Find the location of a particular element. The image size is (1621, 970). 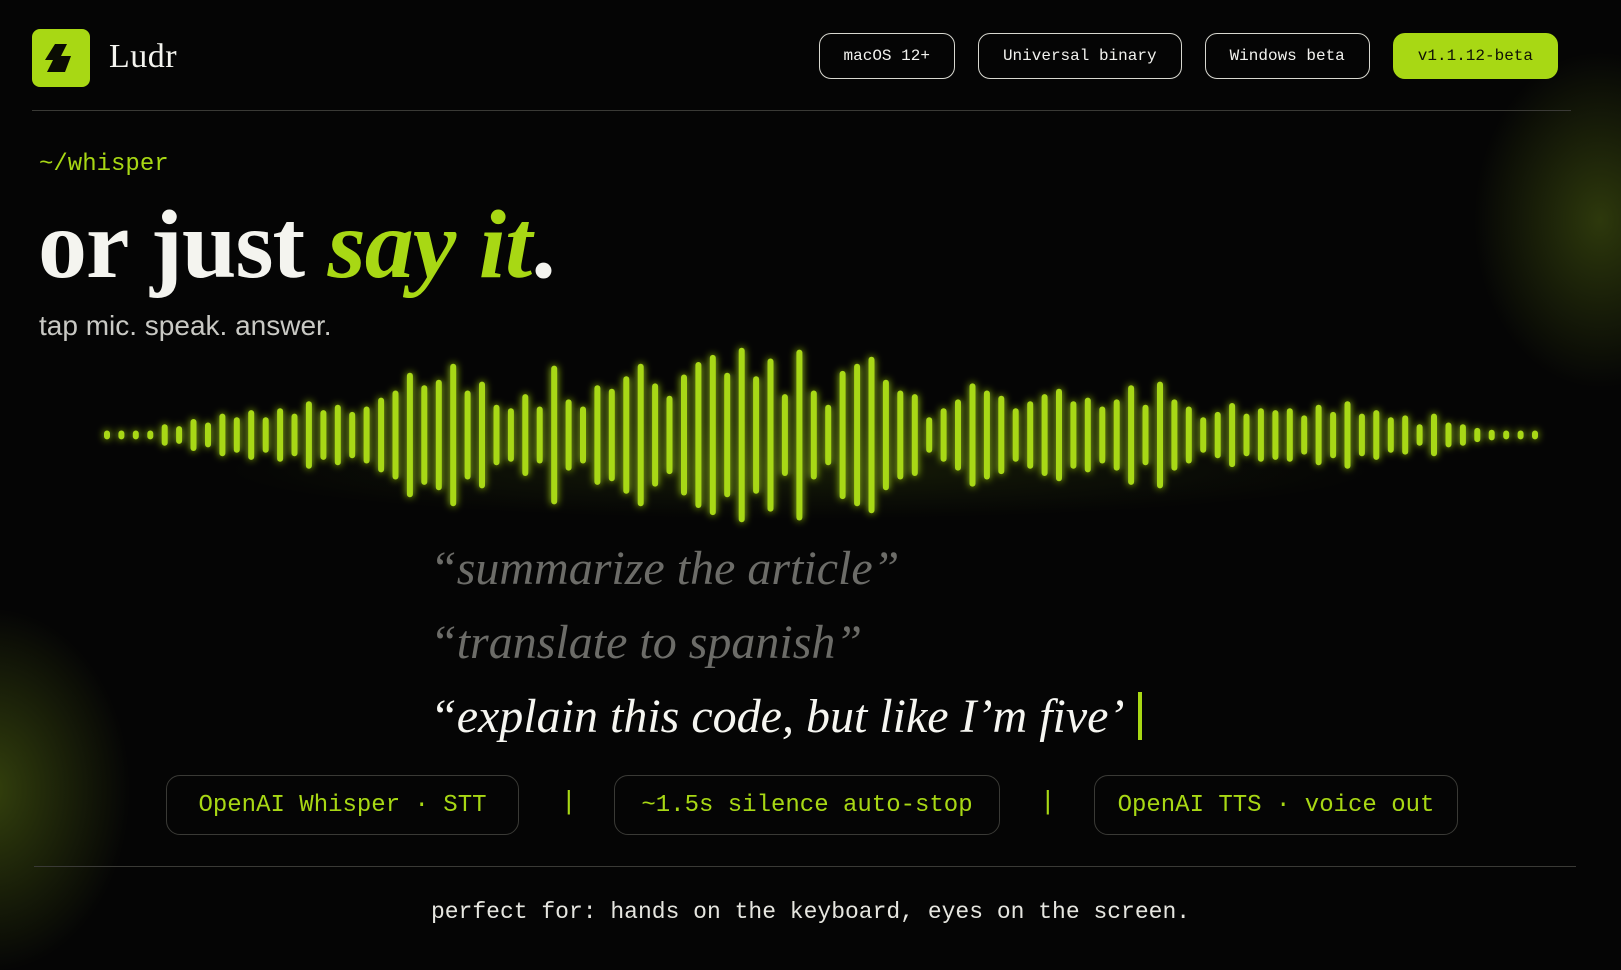

feature-silence-auto-stop: ~1.5s silence auto-stop is located at coordinates (807, 805).